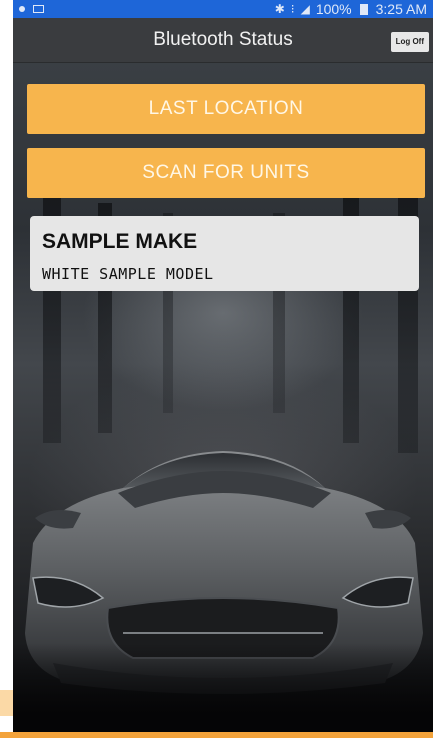 The height and width of the screenshot is (738, 433). I want to click on title-bar: Bluetooth Status Log Off, so click(223, 40).